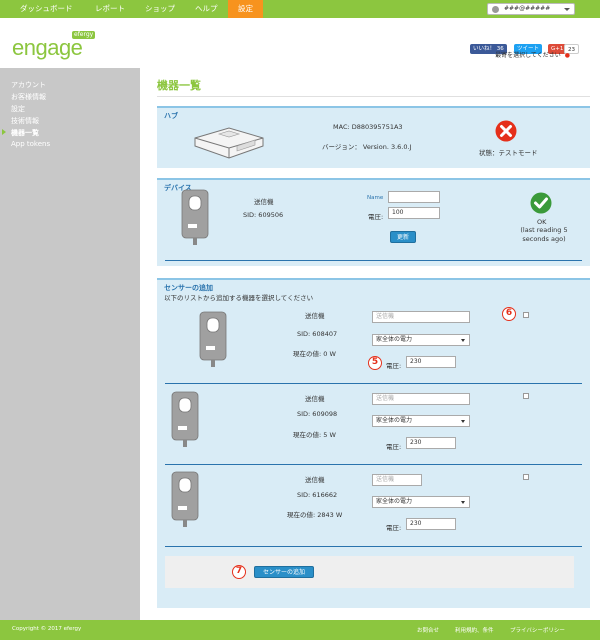 The height and width of the screenshot is (640, 600). I want to click on error-icon, so click(506, 131).